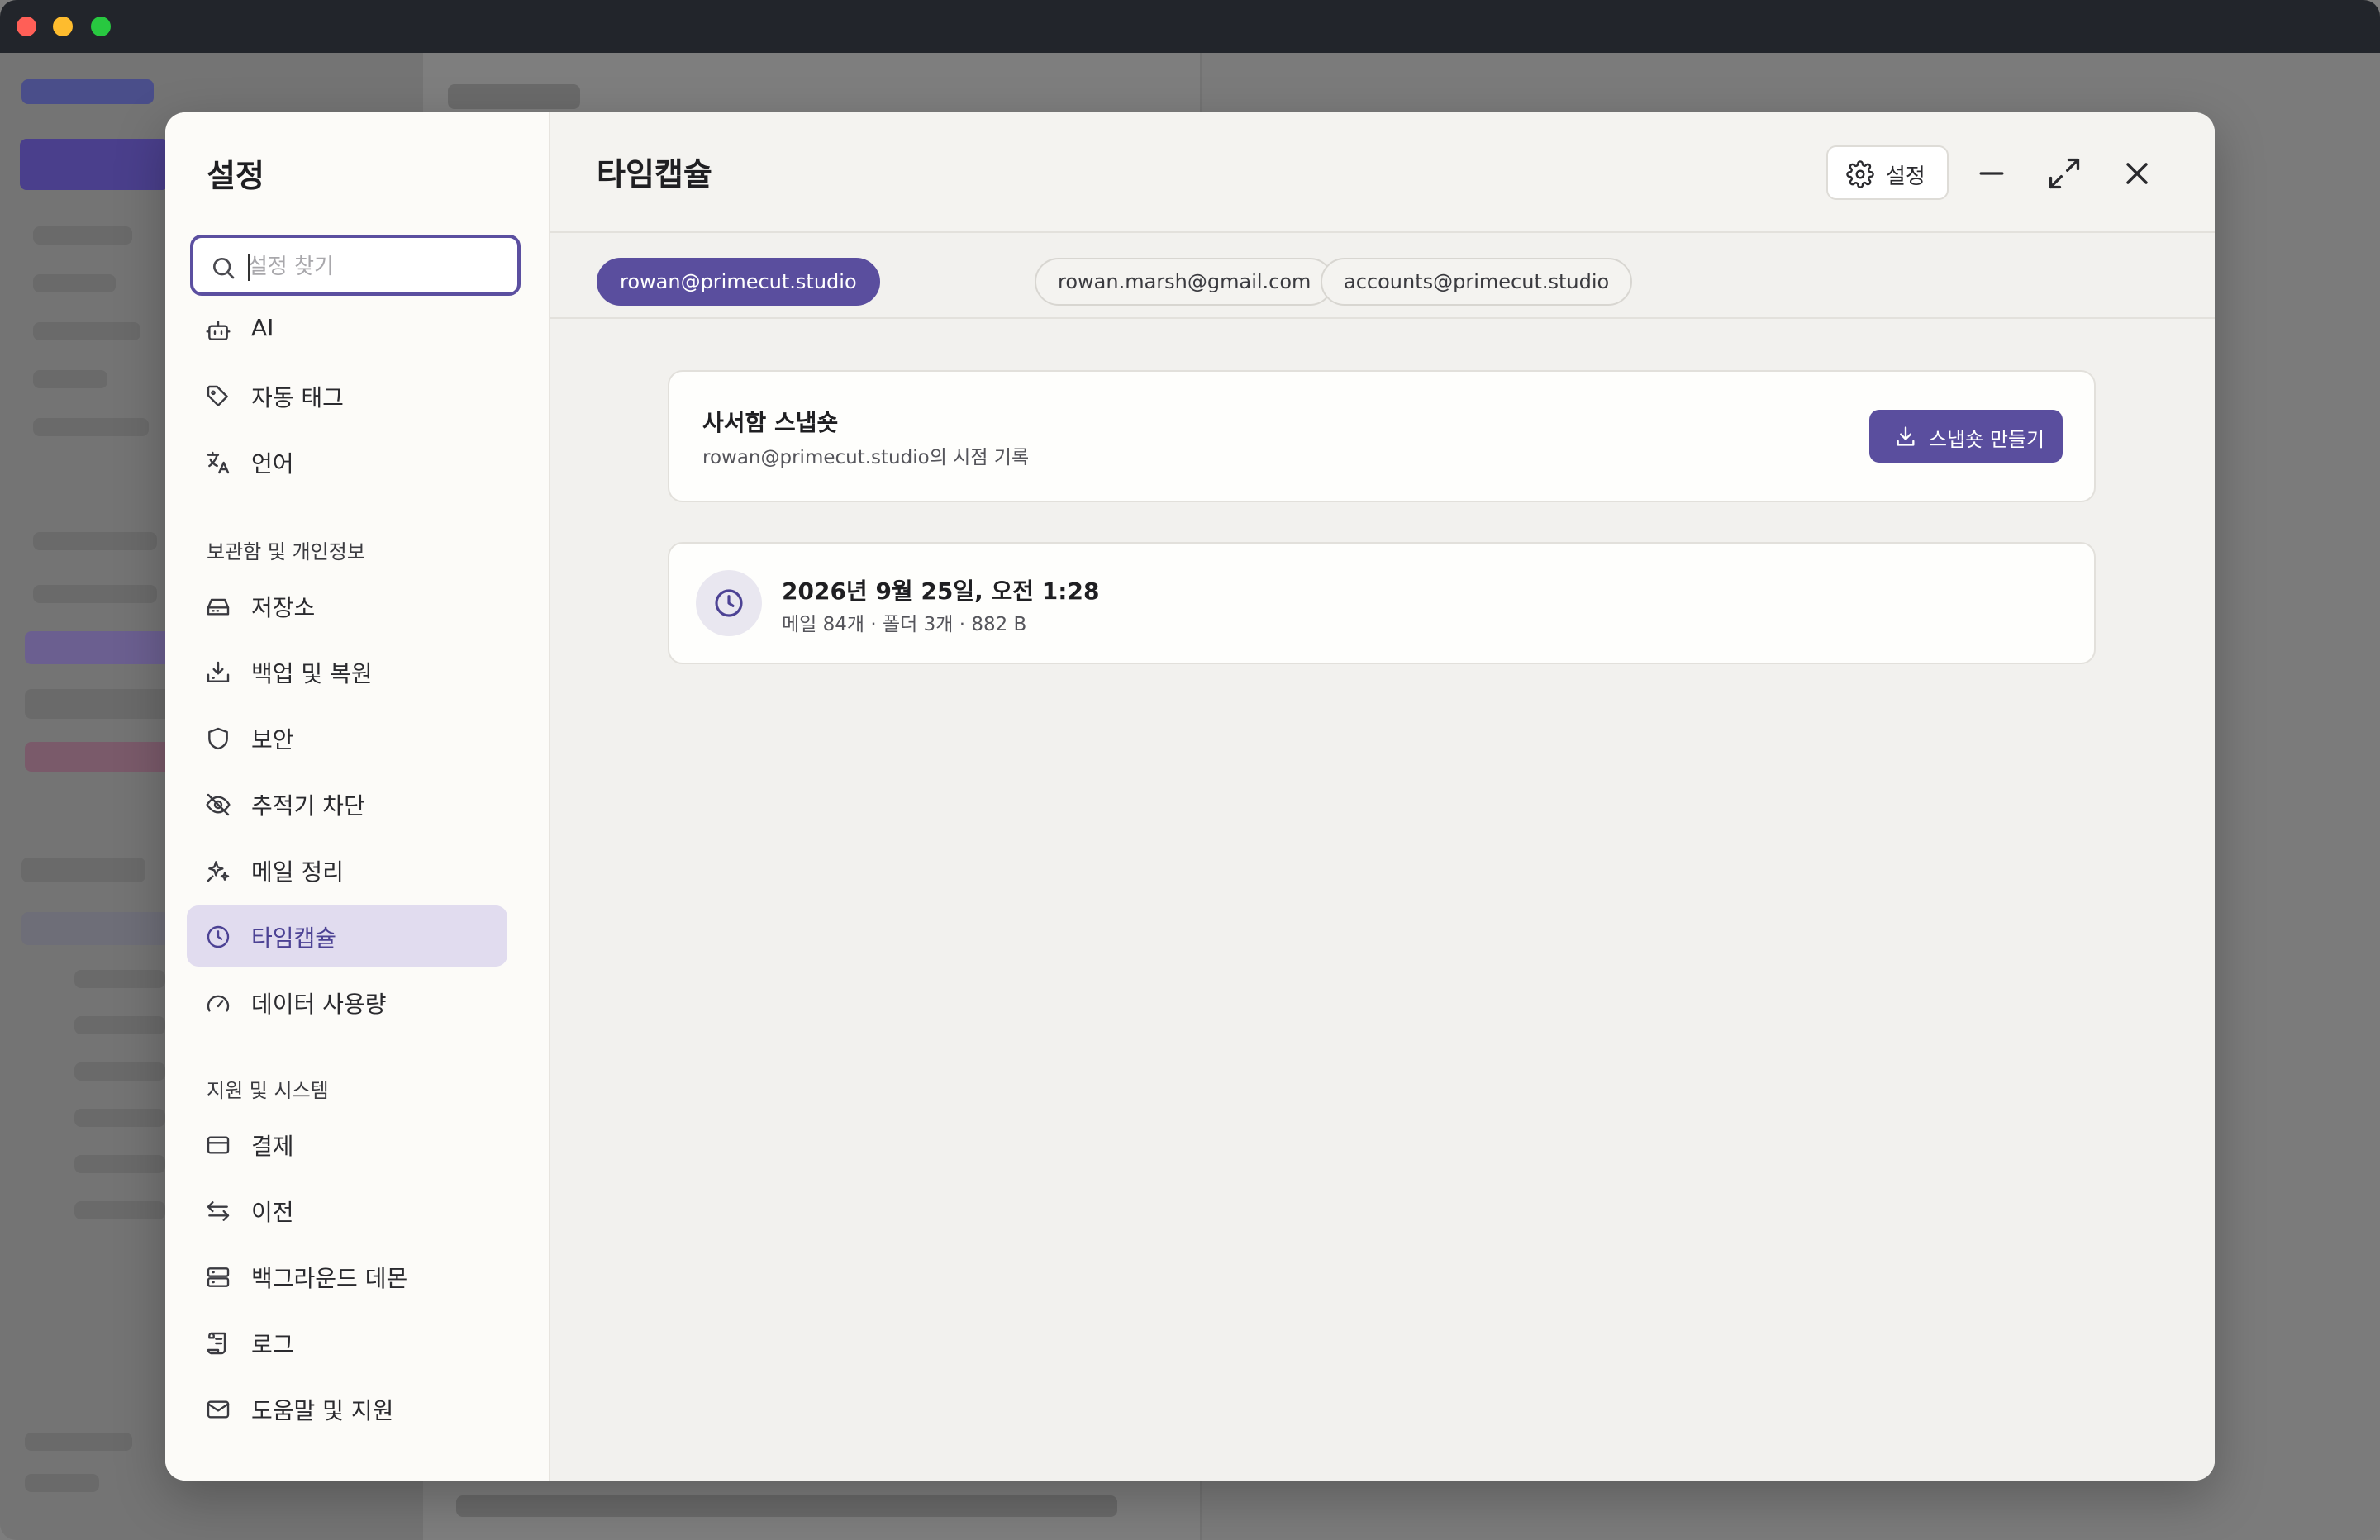 The width and height of the screenshot is (2380, 1540). What do you see at coordinates (218, 330) in the screenshot?
I see `robot-icon` at bounding box center [218, 330].